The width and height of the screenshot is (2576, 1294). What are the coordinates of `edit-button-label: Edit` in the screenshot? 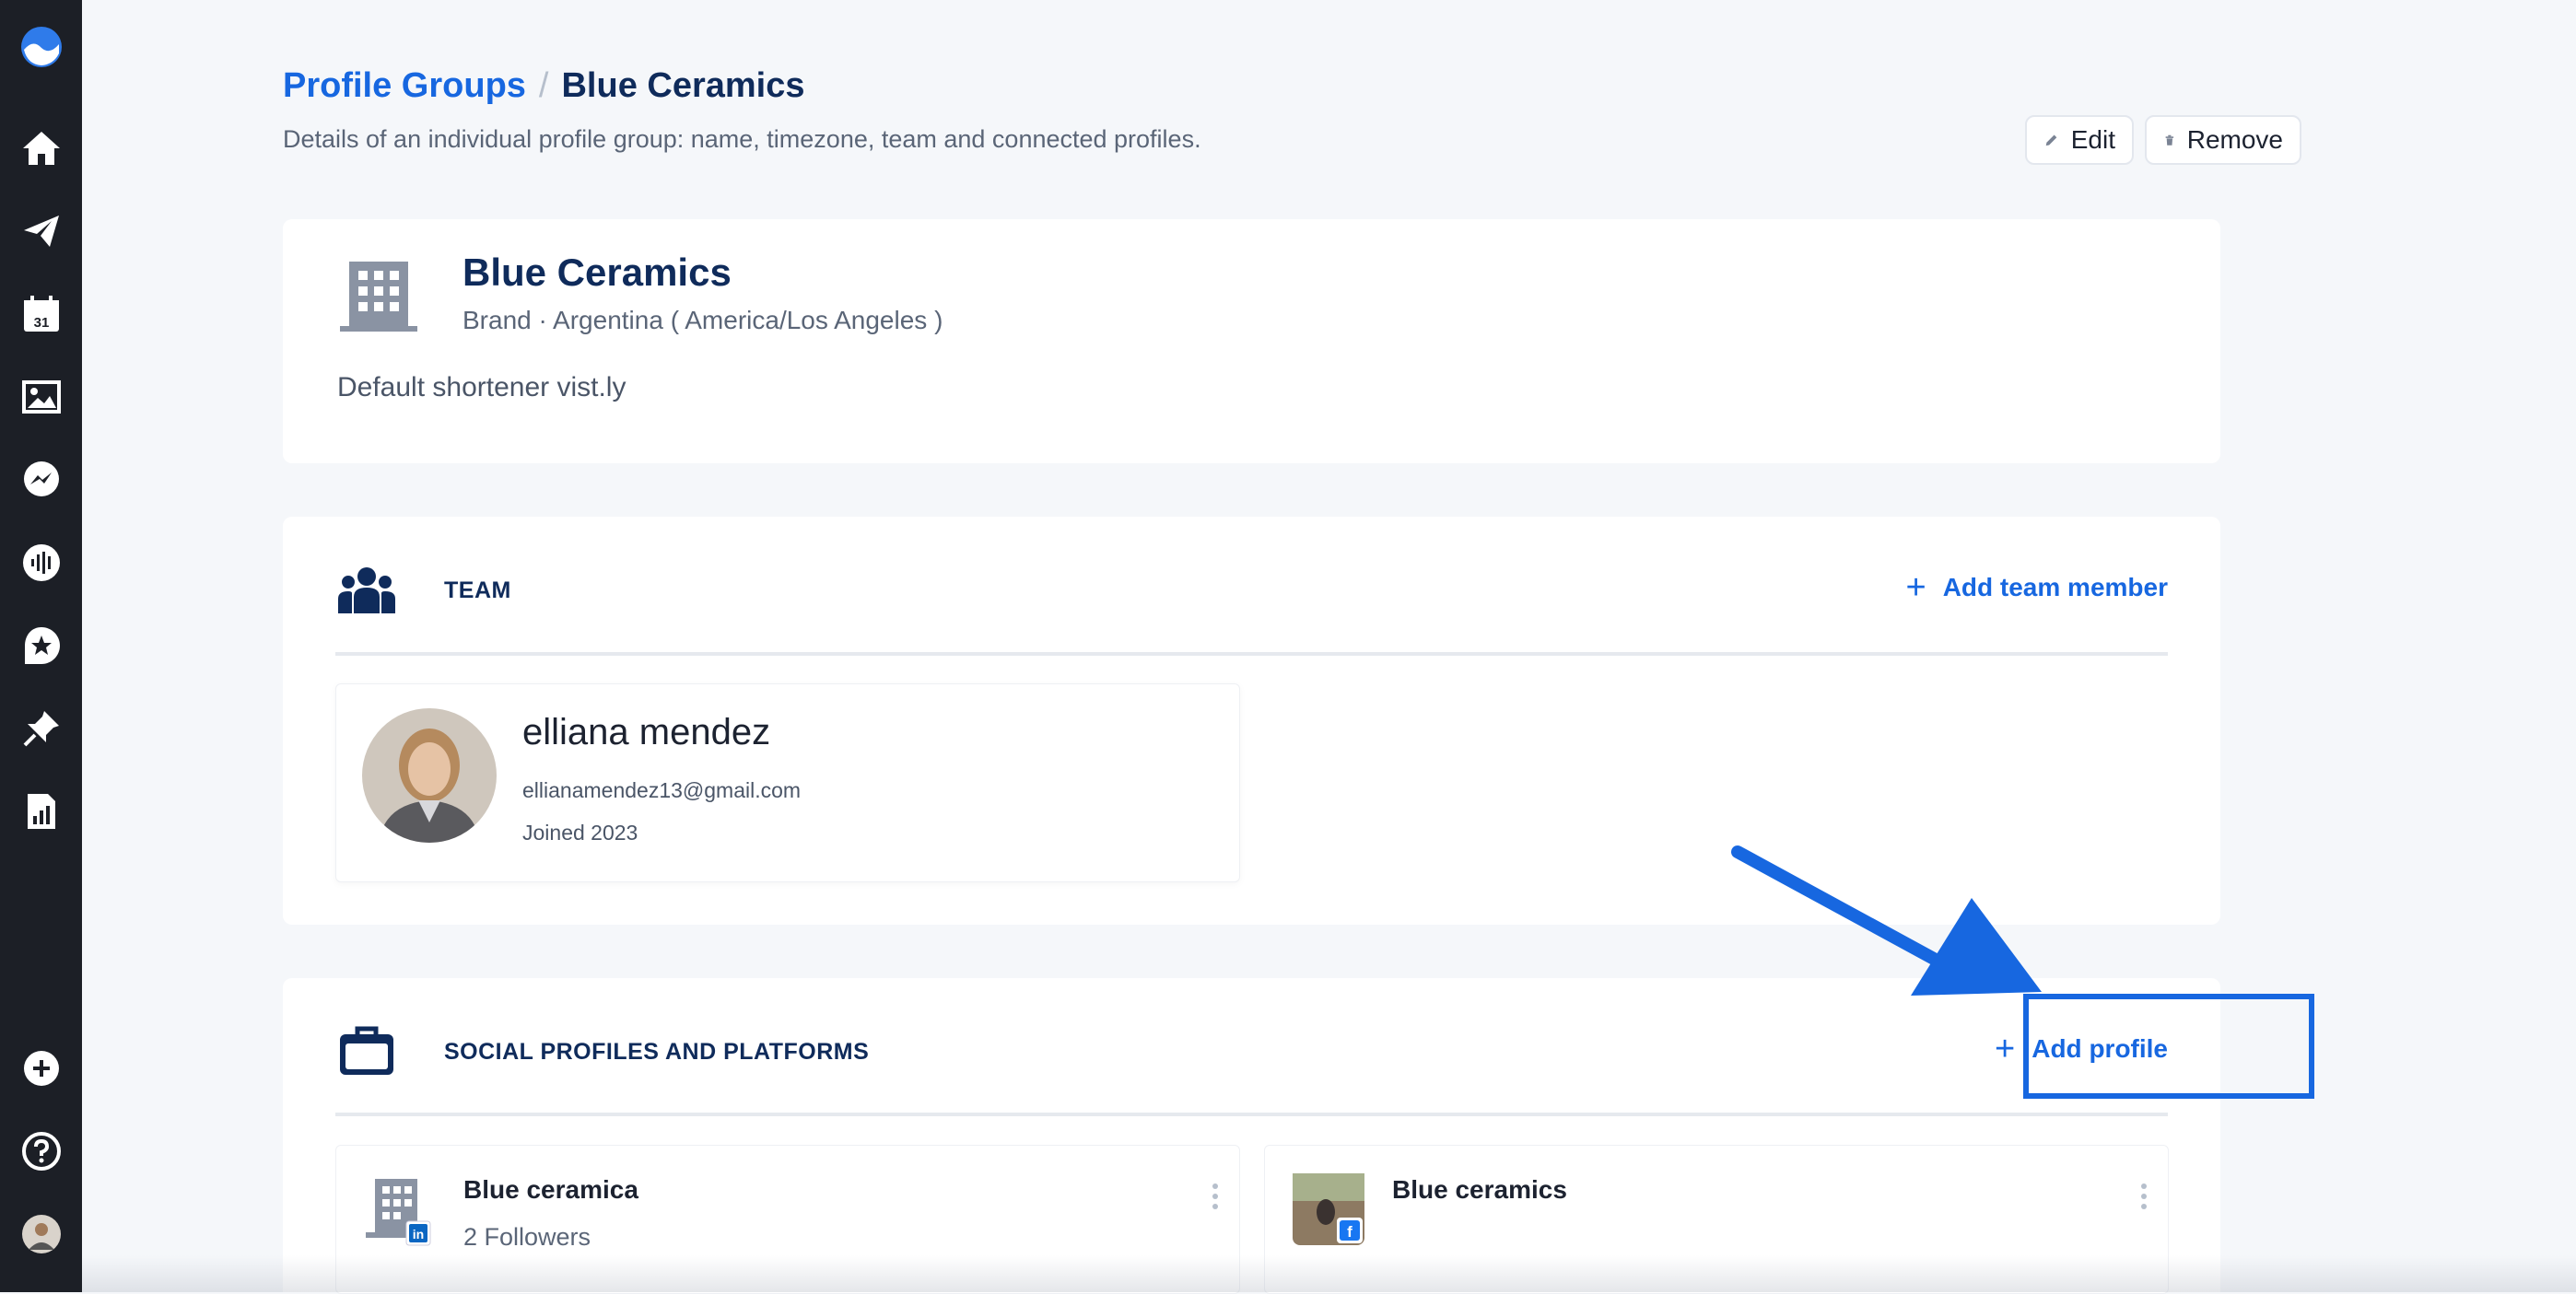 It's located at (2092, 139).